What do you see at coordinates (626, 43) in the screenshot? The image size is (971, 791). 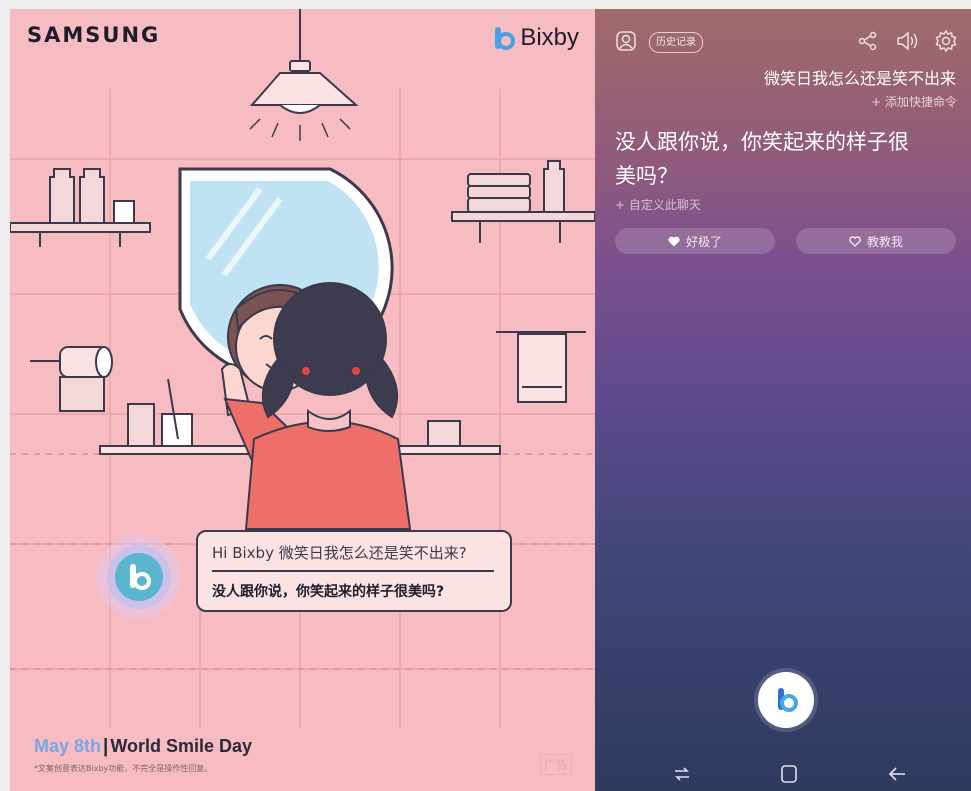 I see `profile-icon` at bounding box center [626, 43].